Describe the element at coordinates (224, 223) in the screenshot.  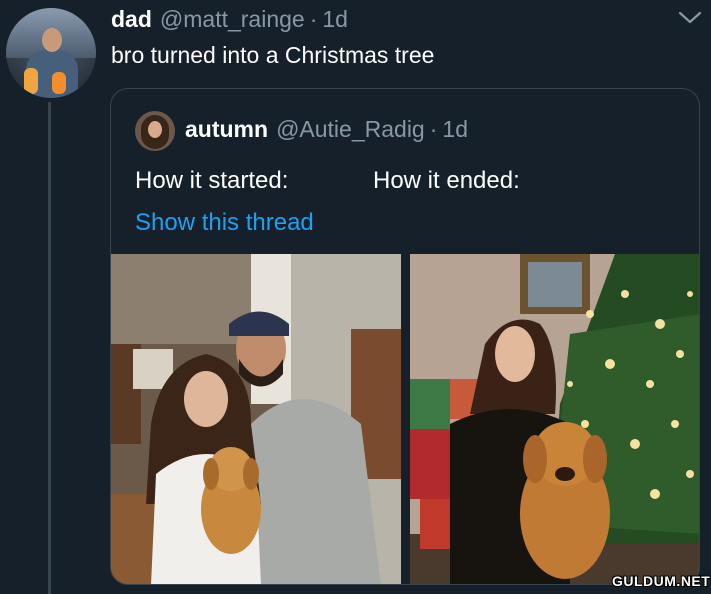
I see `show-thread-link: Show this thread` at that location.